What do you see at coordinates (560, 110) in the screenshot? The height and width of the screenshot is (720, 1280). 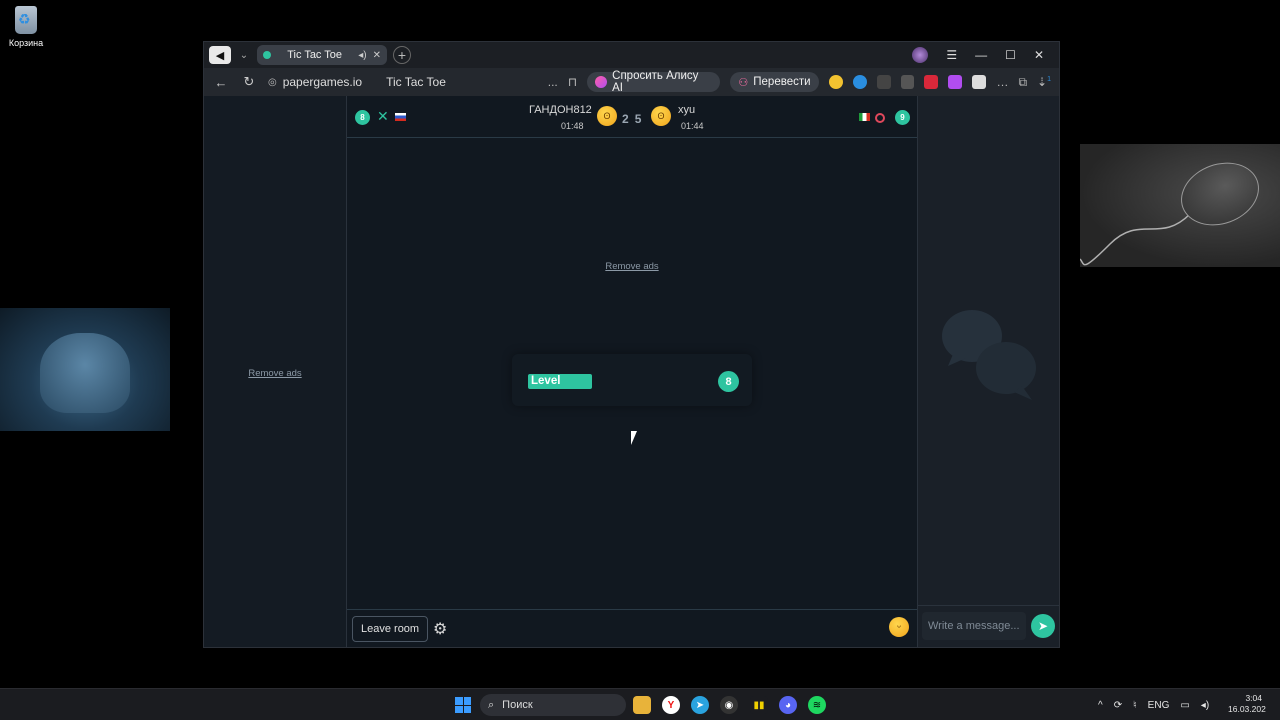 I see `player1-name: ГАНДОН812` at bounding box center [560, 110].